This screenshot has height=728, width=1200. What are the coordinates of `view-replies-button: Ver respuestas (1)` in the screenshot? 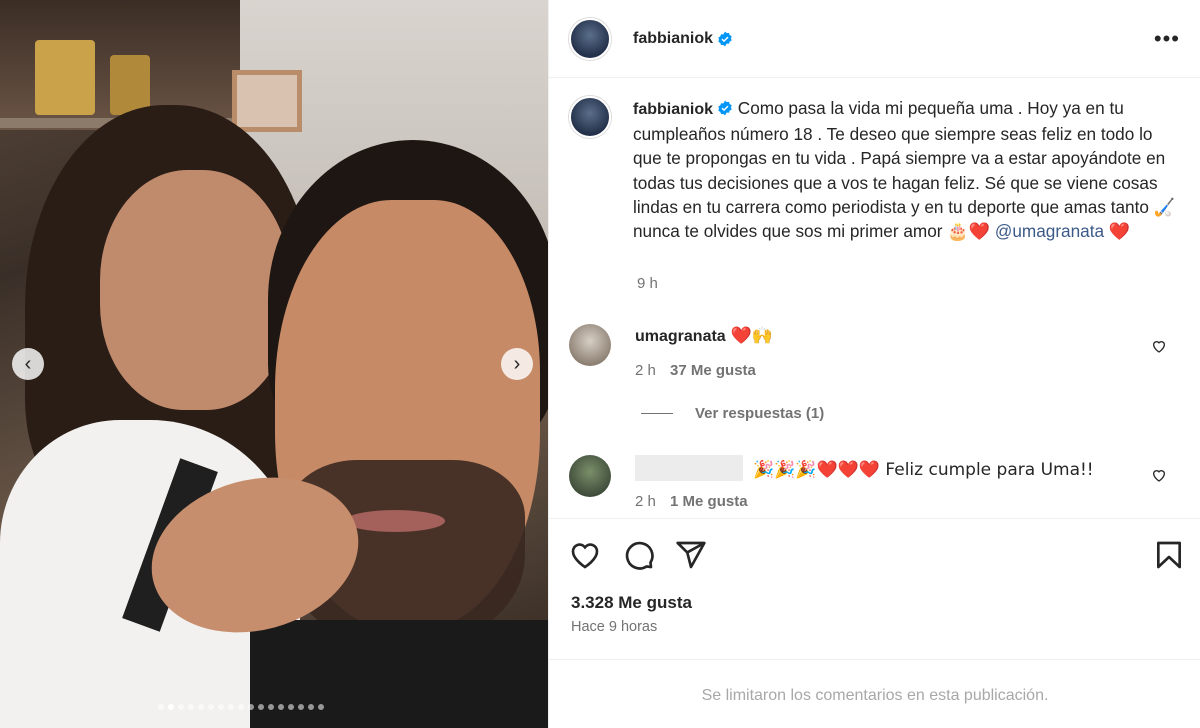 It's located at (732, 413).